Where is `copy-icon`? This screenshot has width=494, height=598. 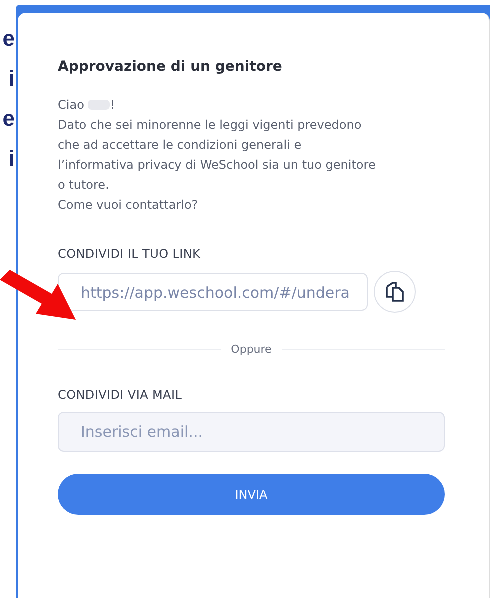 copy-icon is located at coordinates (395, 292).